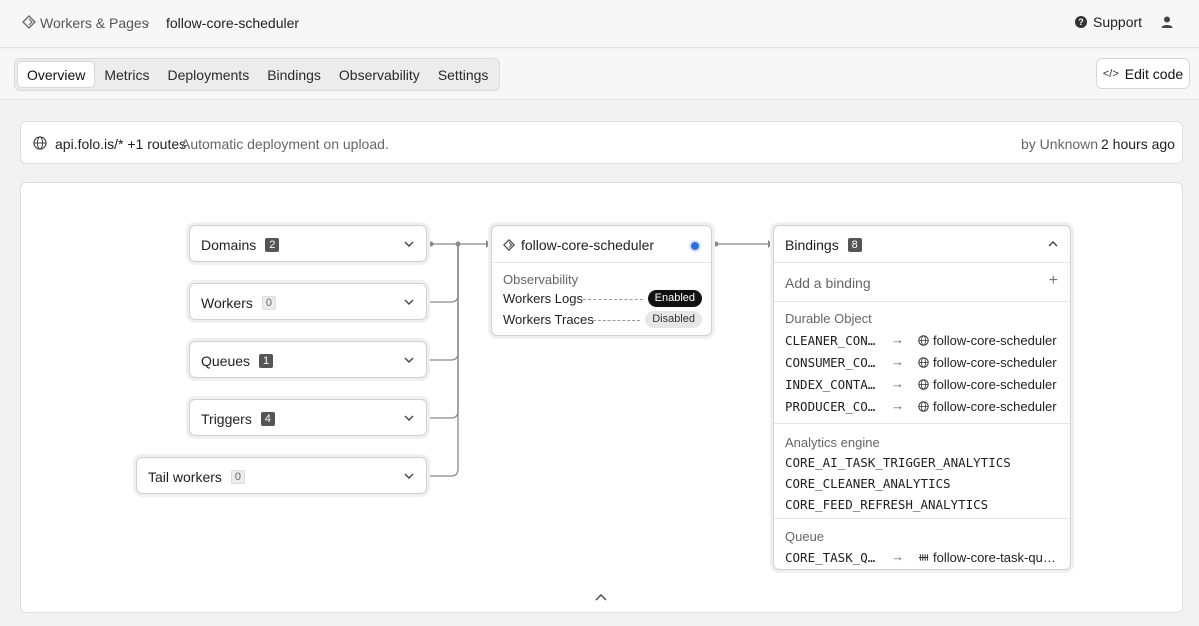  What do you see at coordinates (1110, 73) in the screenshot?
I see `code-icon: </>` at bounding box center [1110, 73].